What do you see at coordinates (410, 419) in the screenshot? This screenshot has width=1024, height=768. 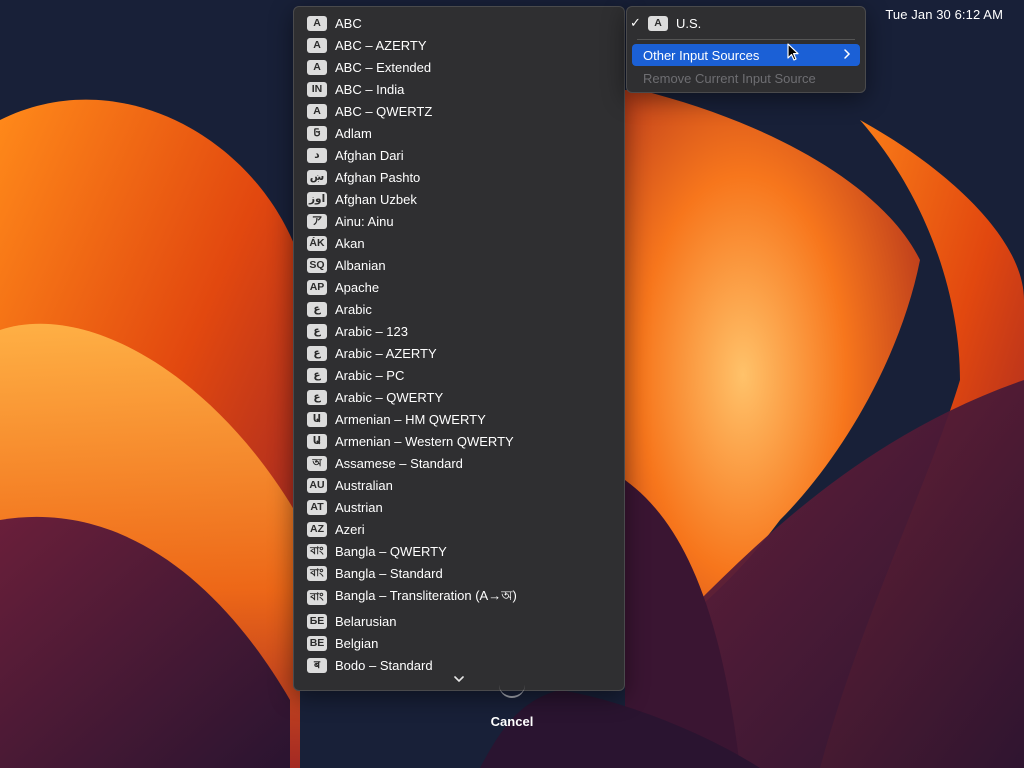 I see `source-label: Armenian – HM QWERTY` at bounding box center [410, 419].